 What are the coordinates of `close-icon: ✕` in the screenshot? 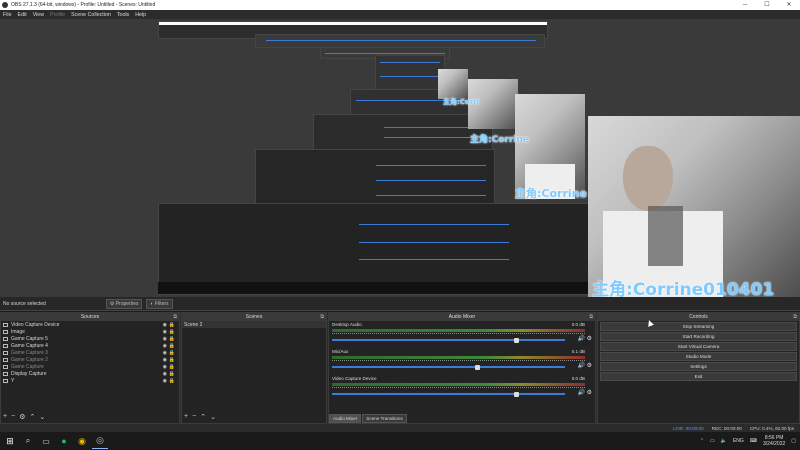 It's located at (789, 5).